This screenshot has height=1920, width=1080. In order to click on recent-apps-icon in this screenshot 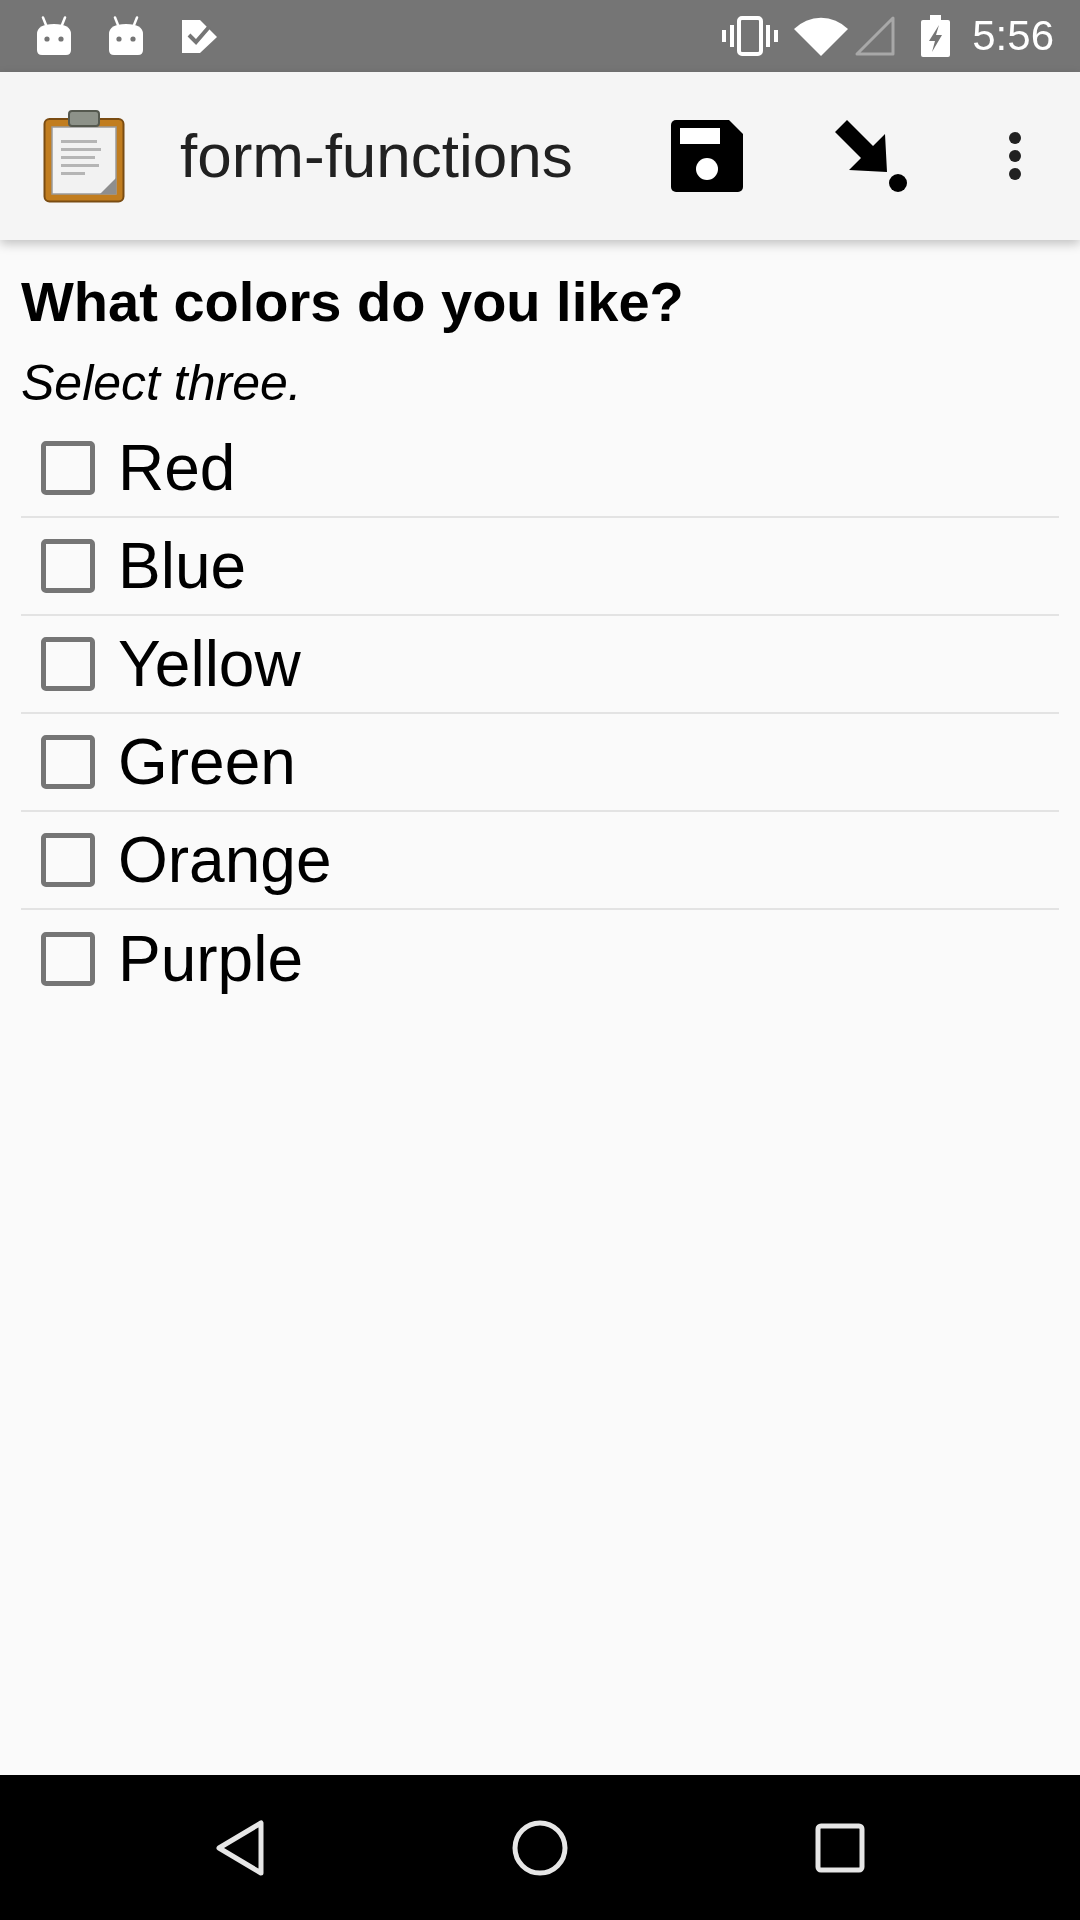, I will do `click(840, 1847)`.